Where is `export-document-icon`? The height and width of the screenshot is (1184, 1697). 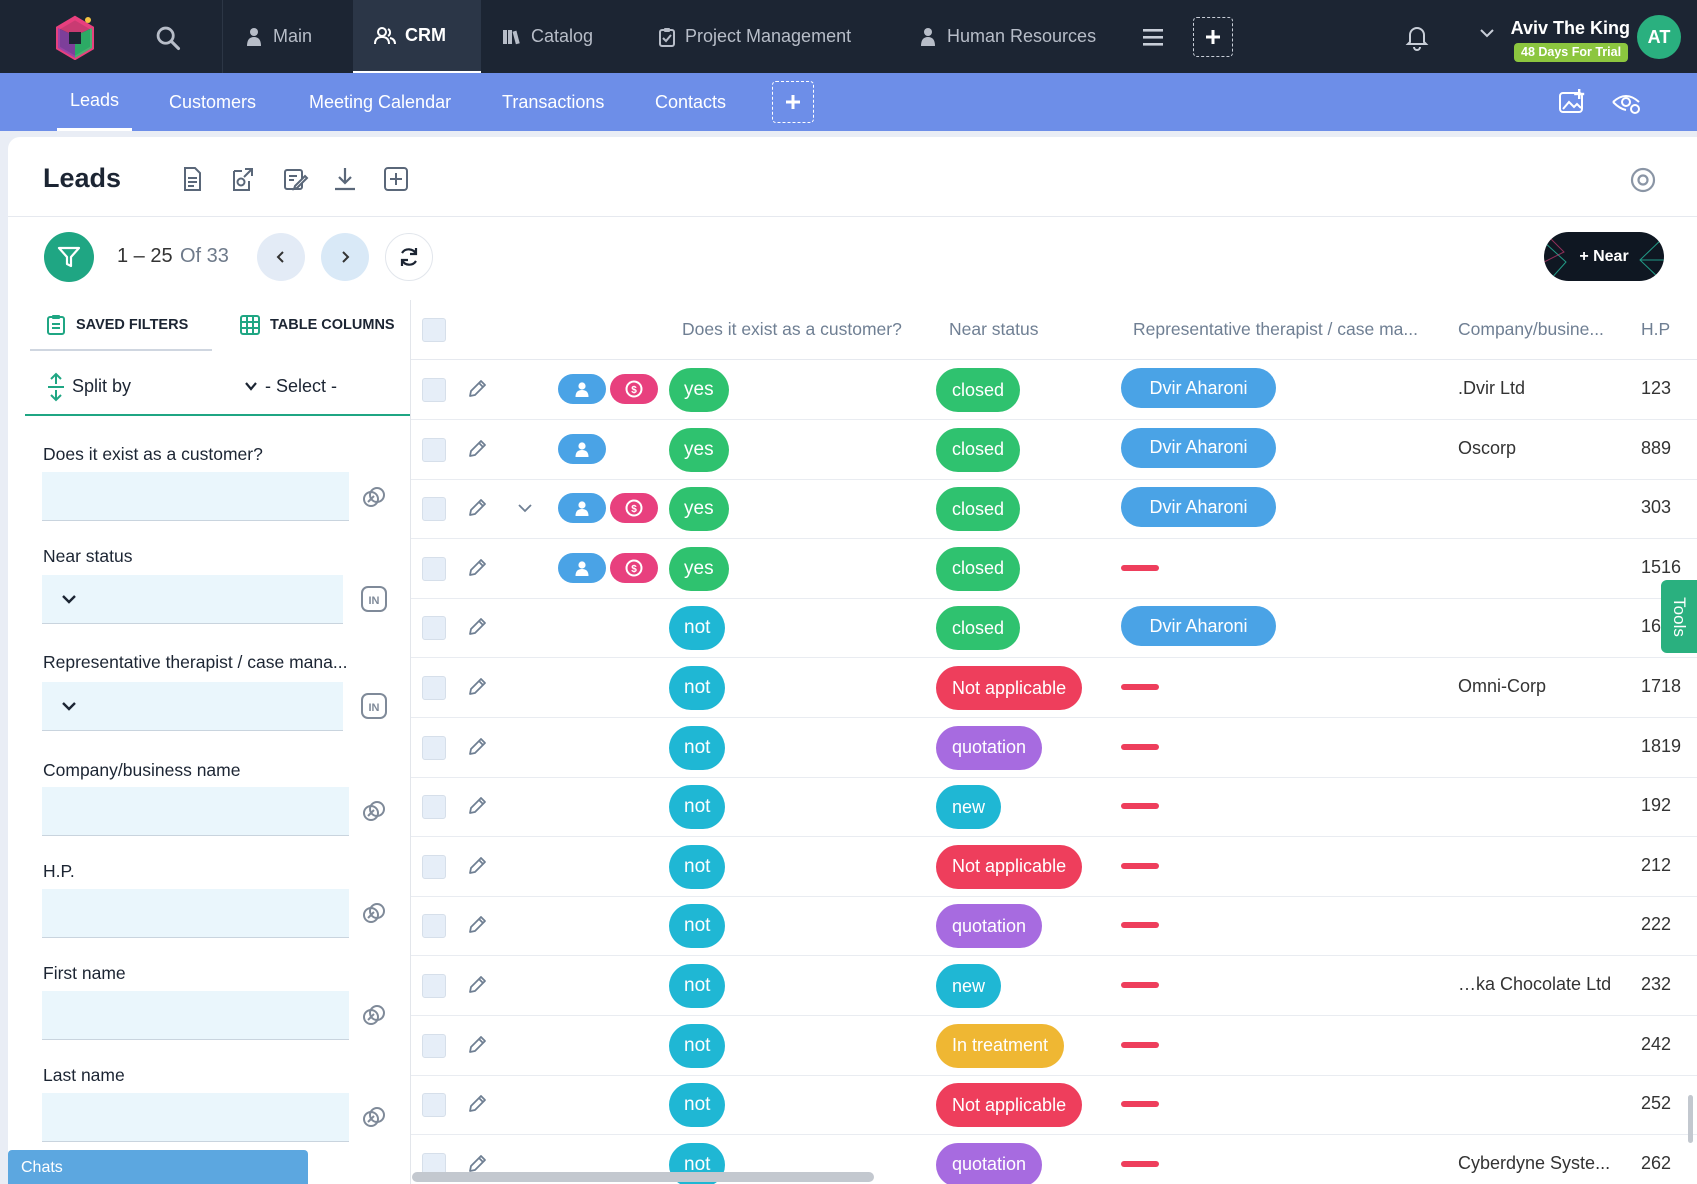
export-document-icon is located at coordinates (242, 179).